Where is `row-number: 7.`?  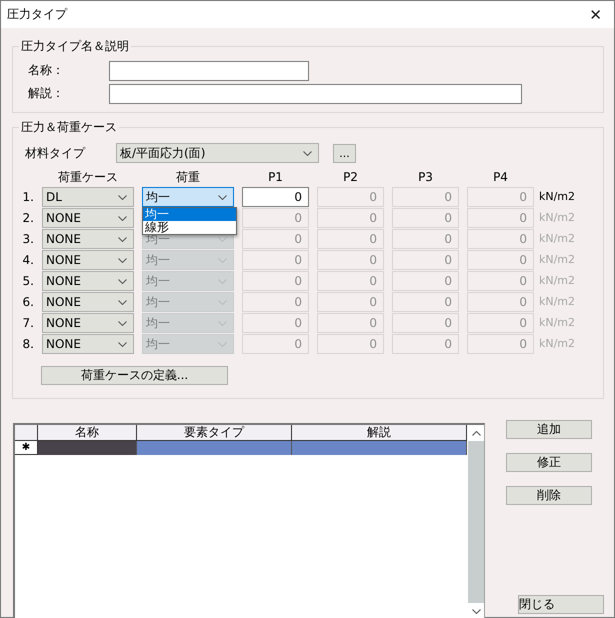 row-number: 7. is located at coordinates (28, 323).